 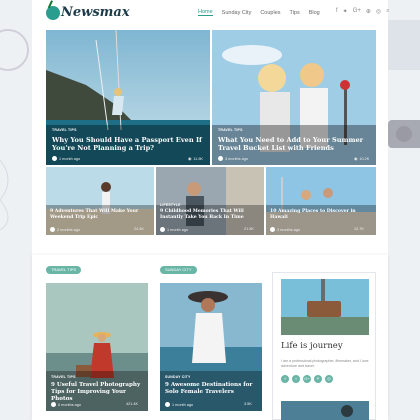 What do you see at coordinates (178, 270) in the screenshot?
I see `section-label-sunday-city: Sunday City` at bounding box center [178, 270].